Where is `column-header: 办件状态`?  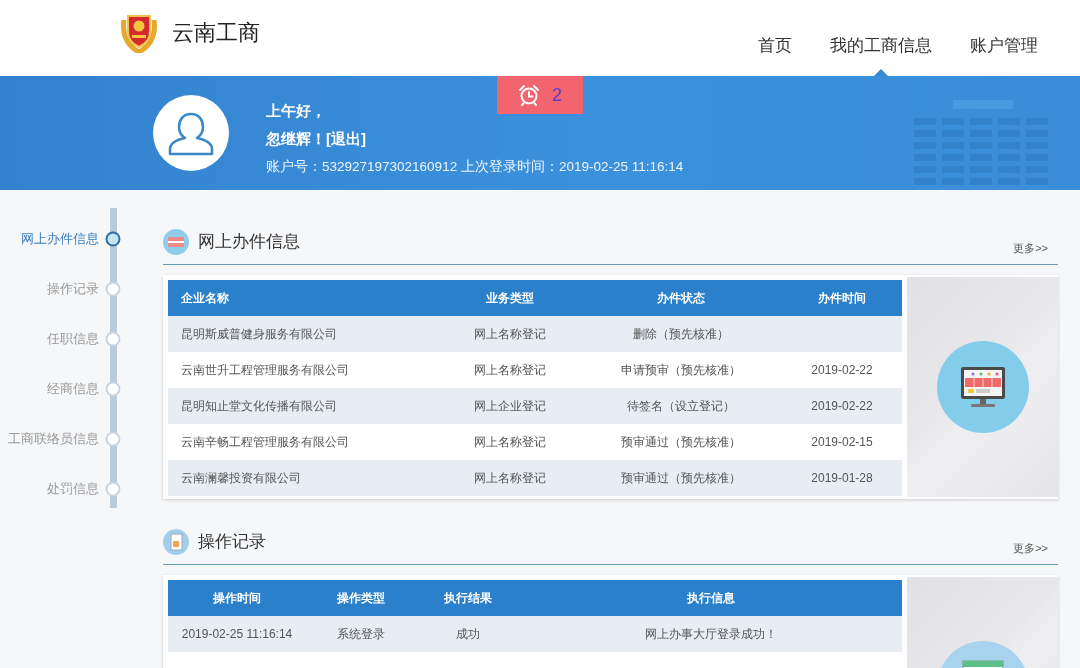
column-header: 办件状态 is located at coordinates (681, 298).